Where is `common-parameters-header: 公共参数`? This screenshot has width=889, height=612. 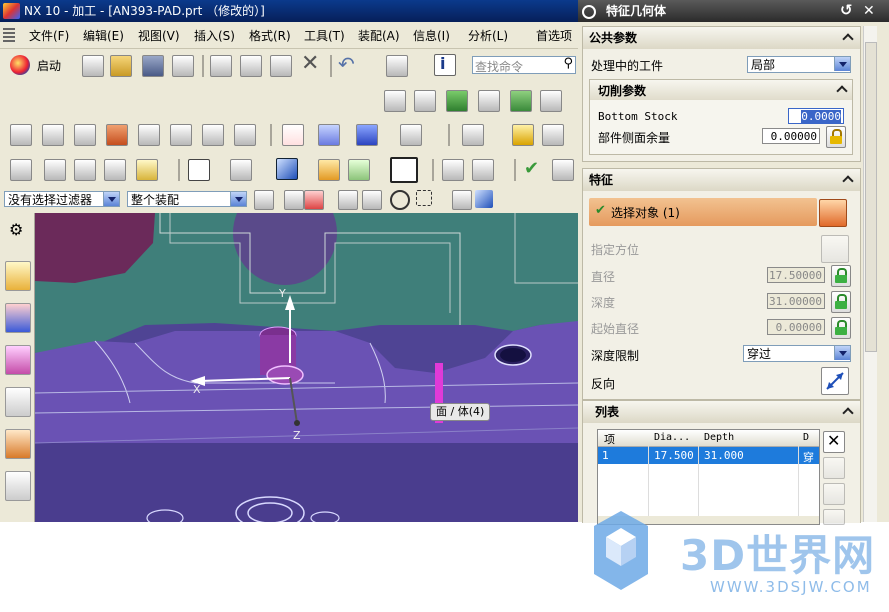
common-parameters-header: 公共参数 is located at coordinates (721, 38).